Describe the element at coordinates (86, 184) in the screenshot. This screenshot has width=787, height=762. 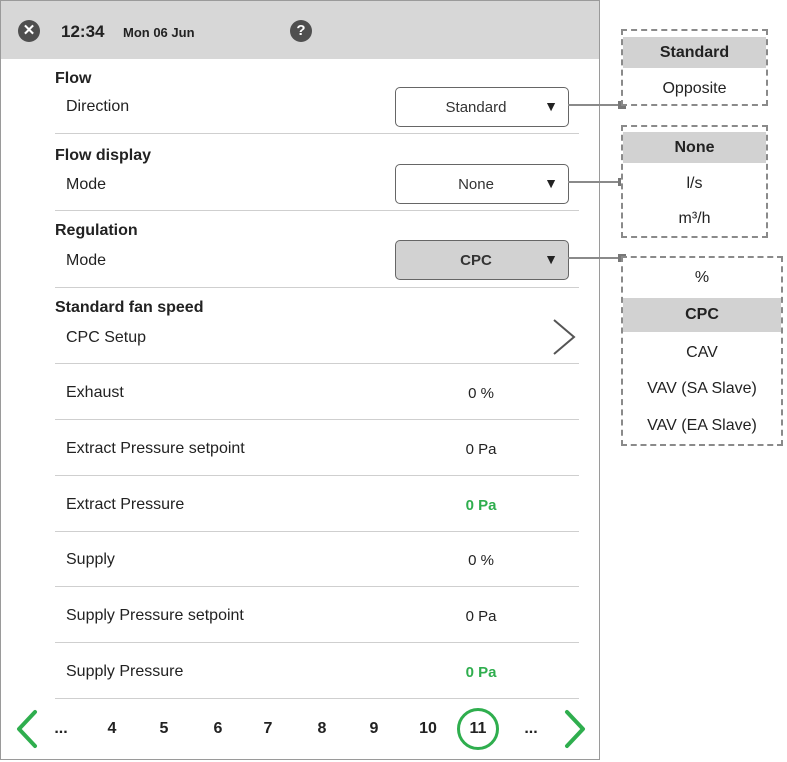
I see `flow-display-mode-label: Mode` at that location.